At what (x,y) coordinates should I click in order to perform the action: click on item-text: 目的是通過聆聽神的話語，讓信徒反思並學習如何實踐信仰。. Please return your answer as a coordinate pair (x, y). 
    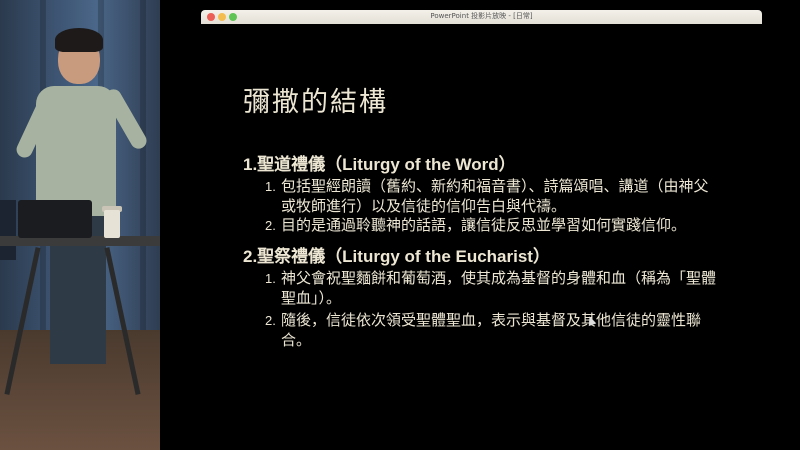
    Looking at the image, I should click on (484, 225).